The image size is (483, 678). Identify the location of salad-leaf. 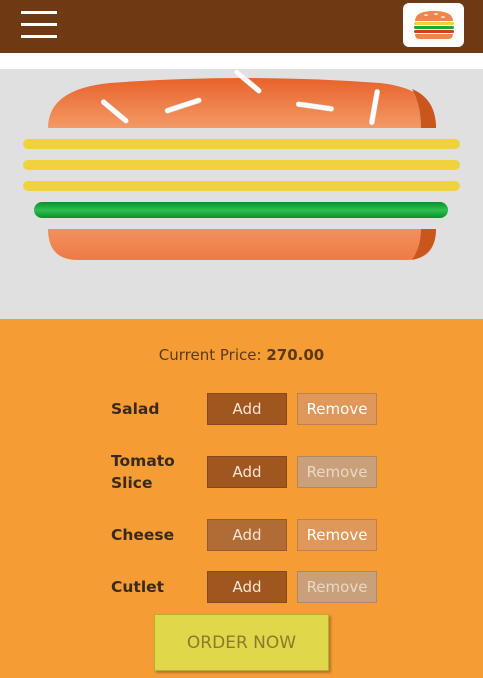
(241, 210).